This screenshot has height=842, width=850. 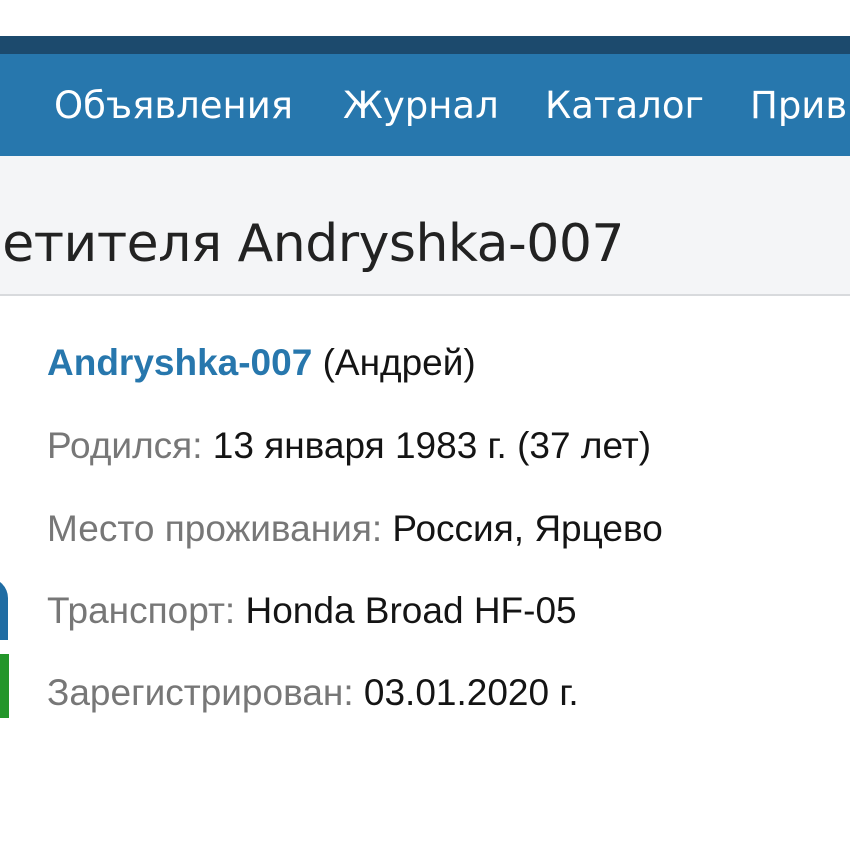 What do you see at coordinates (173, 106) in the screenshot?
I see `nav-item-ads: Объявления` at bounding box center [173, 106].